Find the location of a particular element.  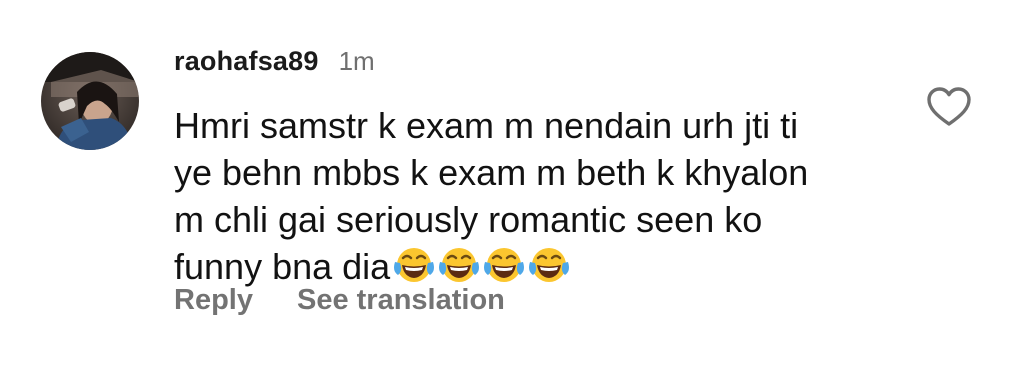

avatar-image is located at coordinates (90, 101).